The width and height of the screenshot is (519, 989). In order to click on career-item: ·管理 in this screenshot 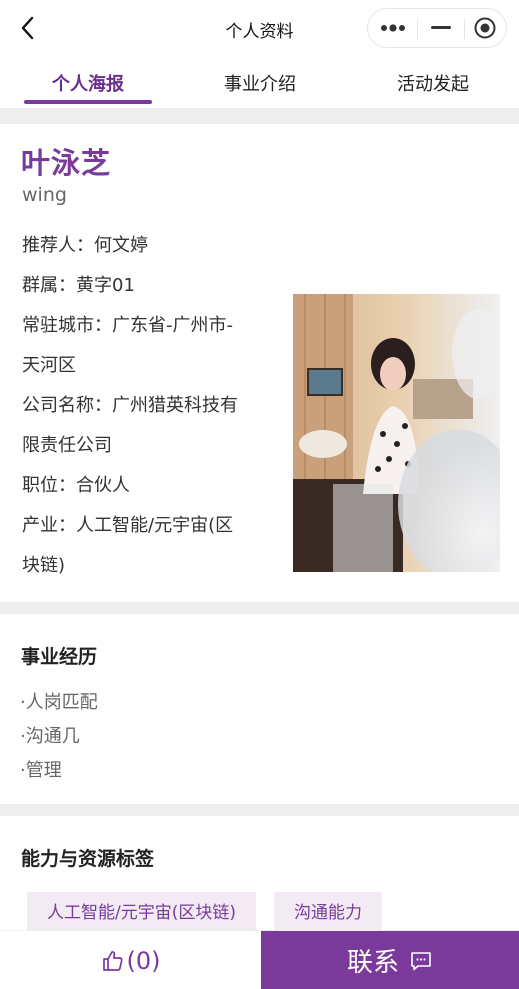, I will do `click(41, 770)`.